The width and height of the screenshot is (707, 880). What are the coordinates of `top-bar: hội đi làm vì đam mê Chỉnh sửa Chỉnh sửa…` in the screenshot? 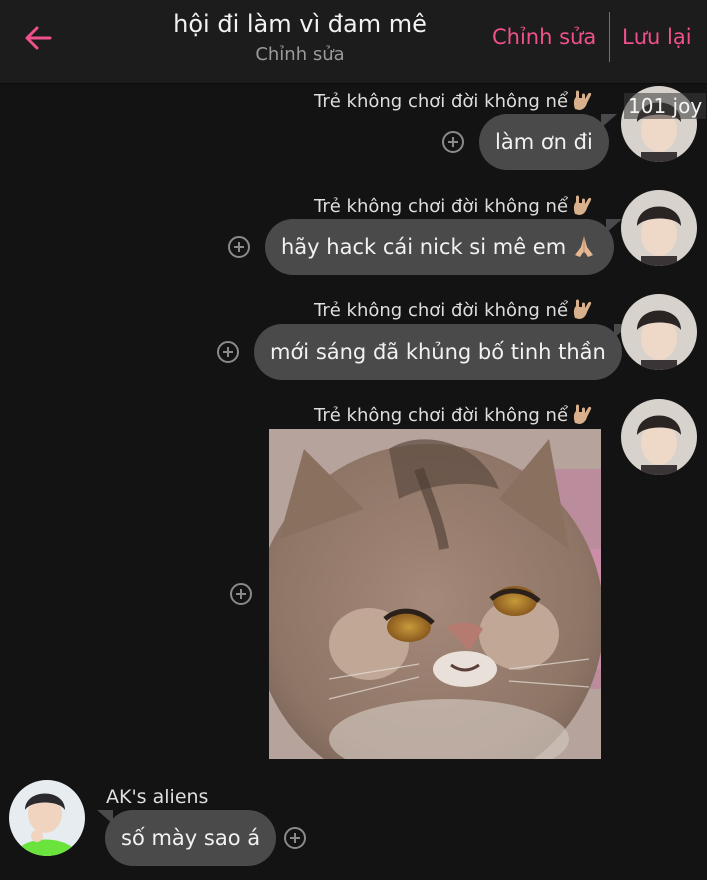 It's located at (353, 42).